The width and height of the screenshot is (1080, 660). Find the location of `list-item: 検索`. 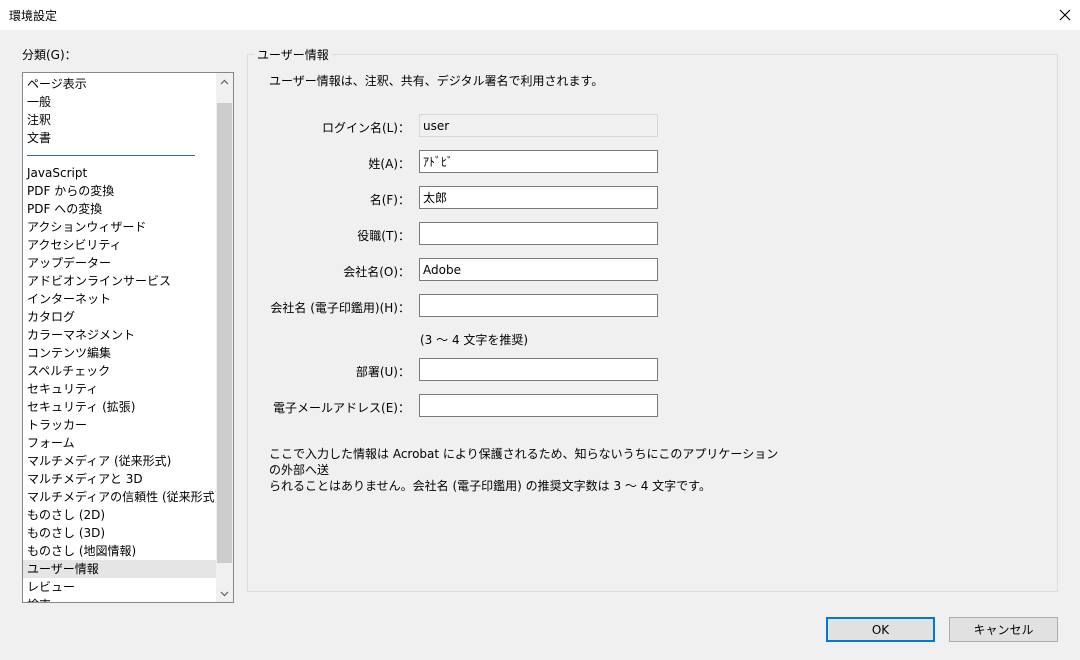

list-item: 検索 is located at coordinates (120, 599).